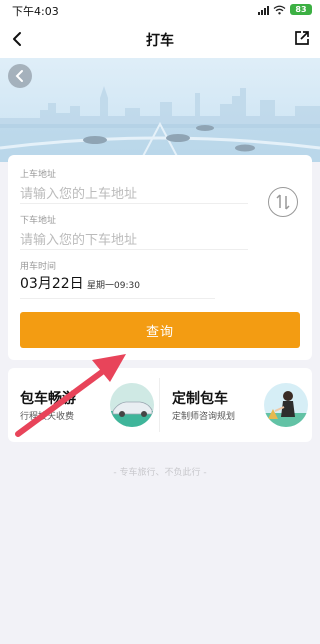  I want to click on signal-icon, so click(263, 10).